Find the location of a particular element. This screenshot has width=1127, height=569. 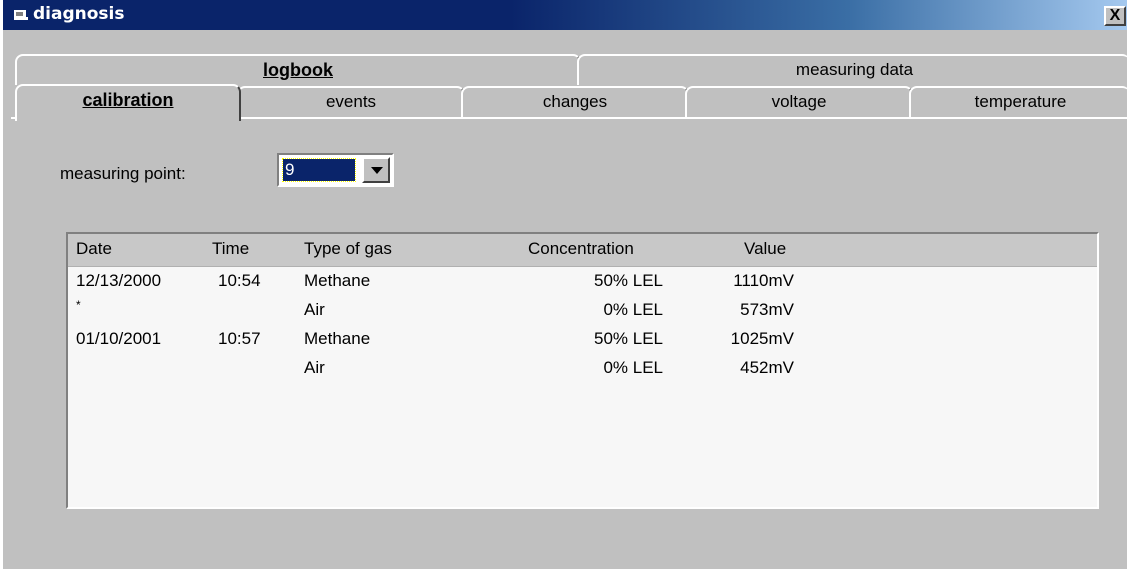

tab-voltage: voltage is located at coordinates (799, 103).